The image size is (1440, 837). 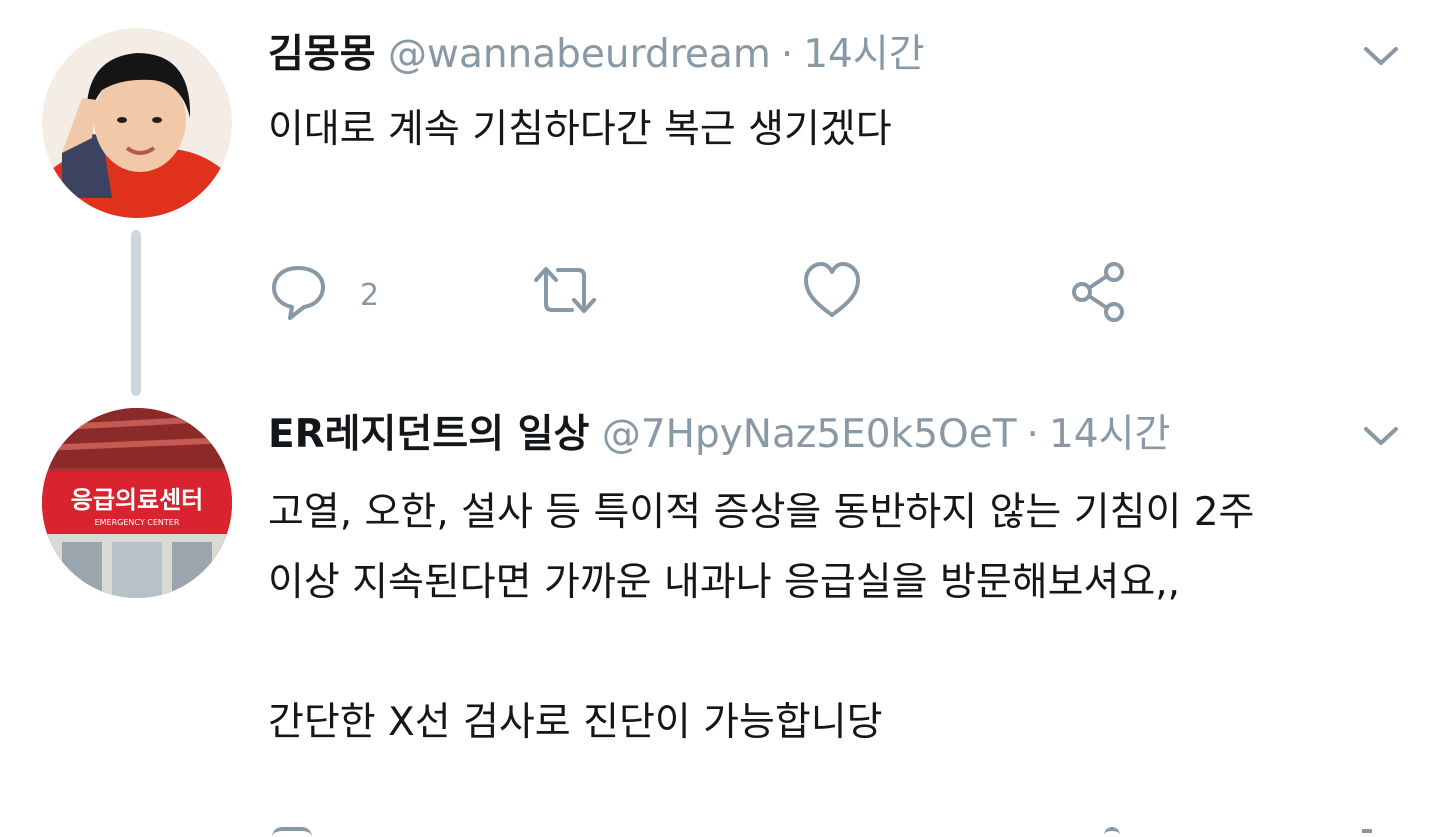 What do you see at coordinates (761, 512) in the screenshot?
I see `tweet-text-line: 고열, 오한, 설사 등 특이적 증상을 동반하지 않는 기침이 2주` at bounding box center [761, 512].